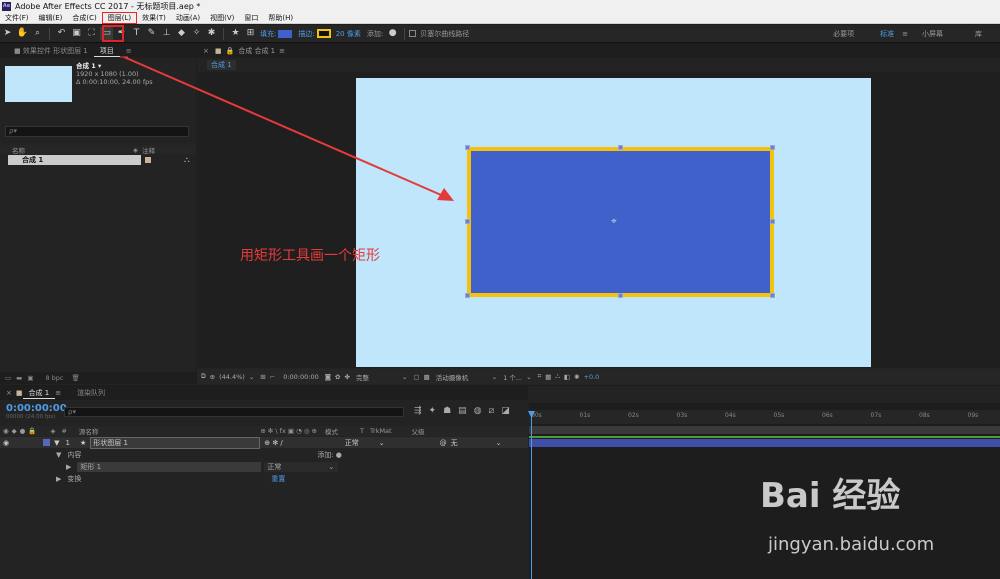  I want to click on baidu-watermark: Bai 经验, so click(830, 496).